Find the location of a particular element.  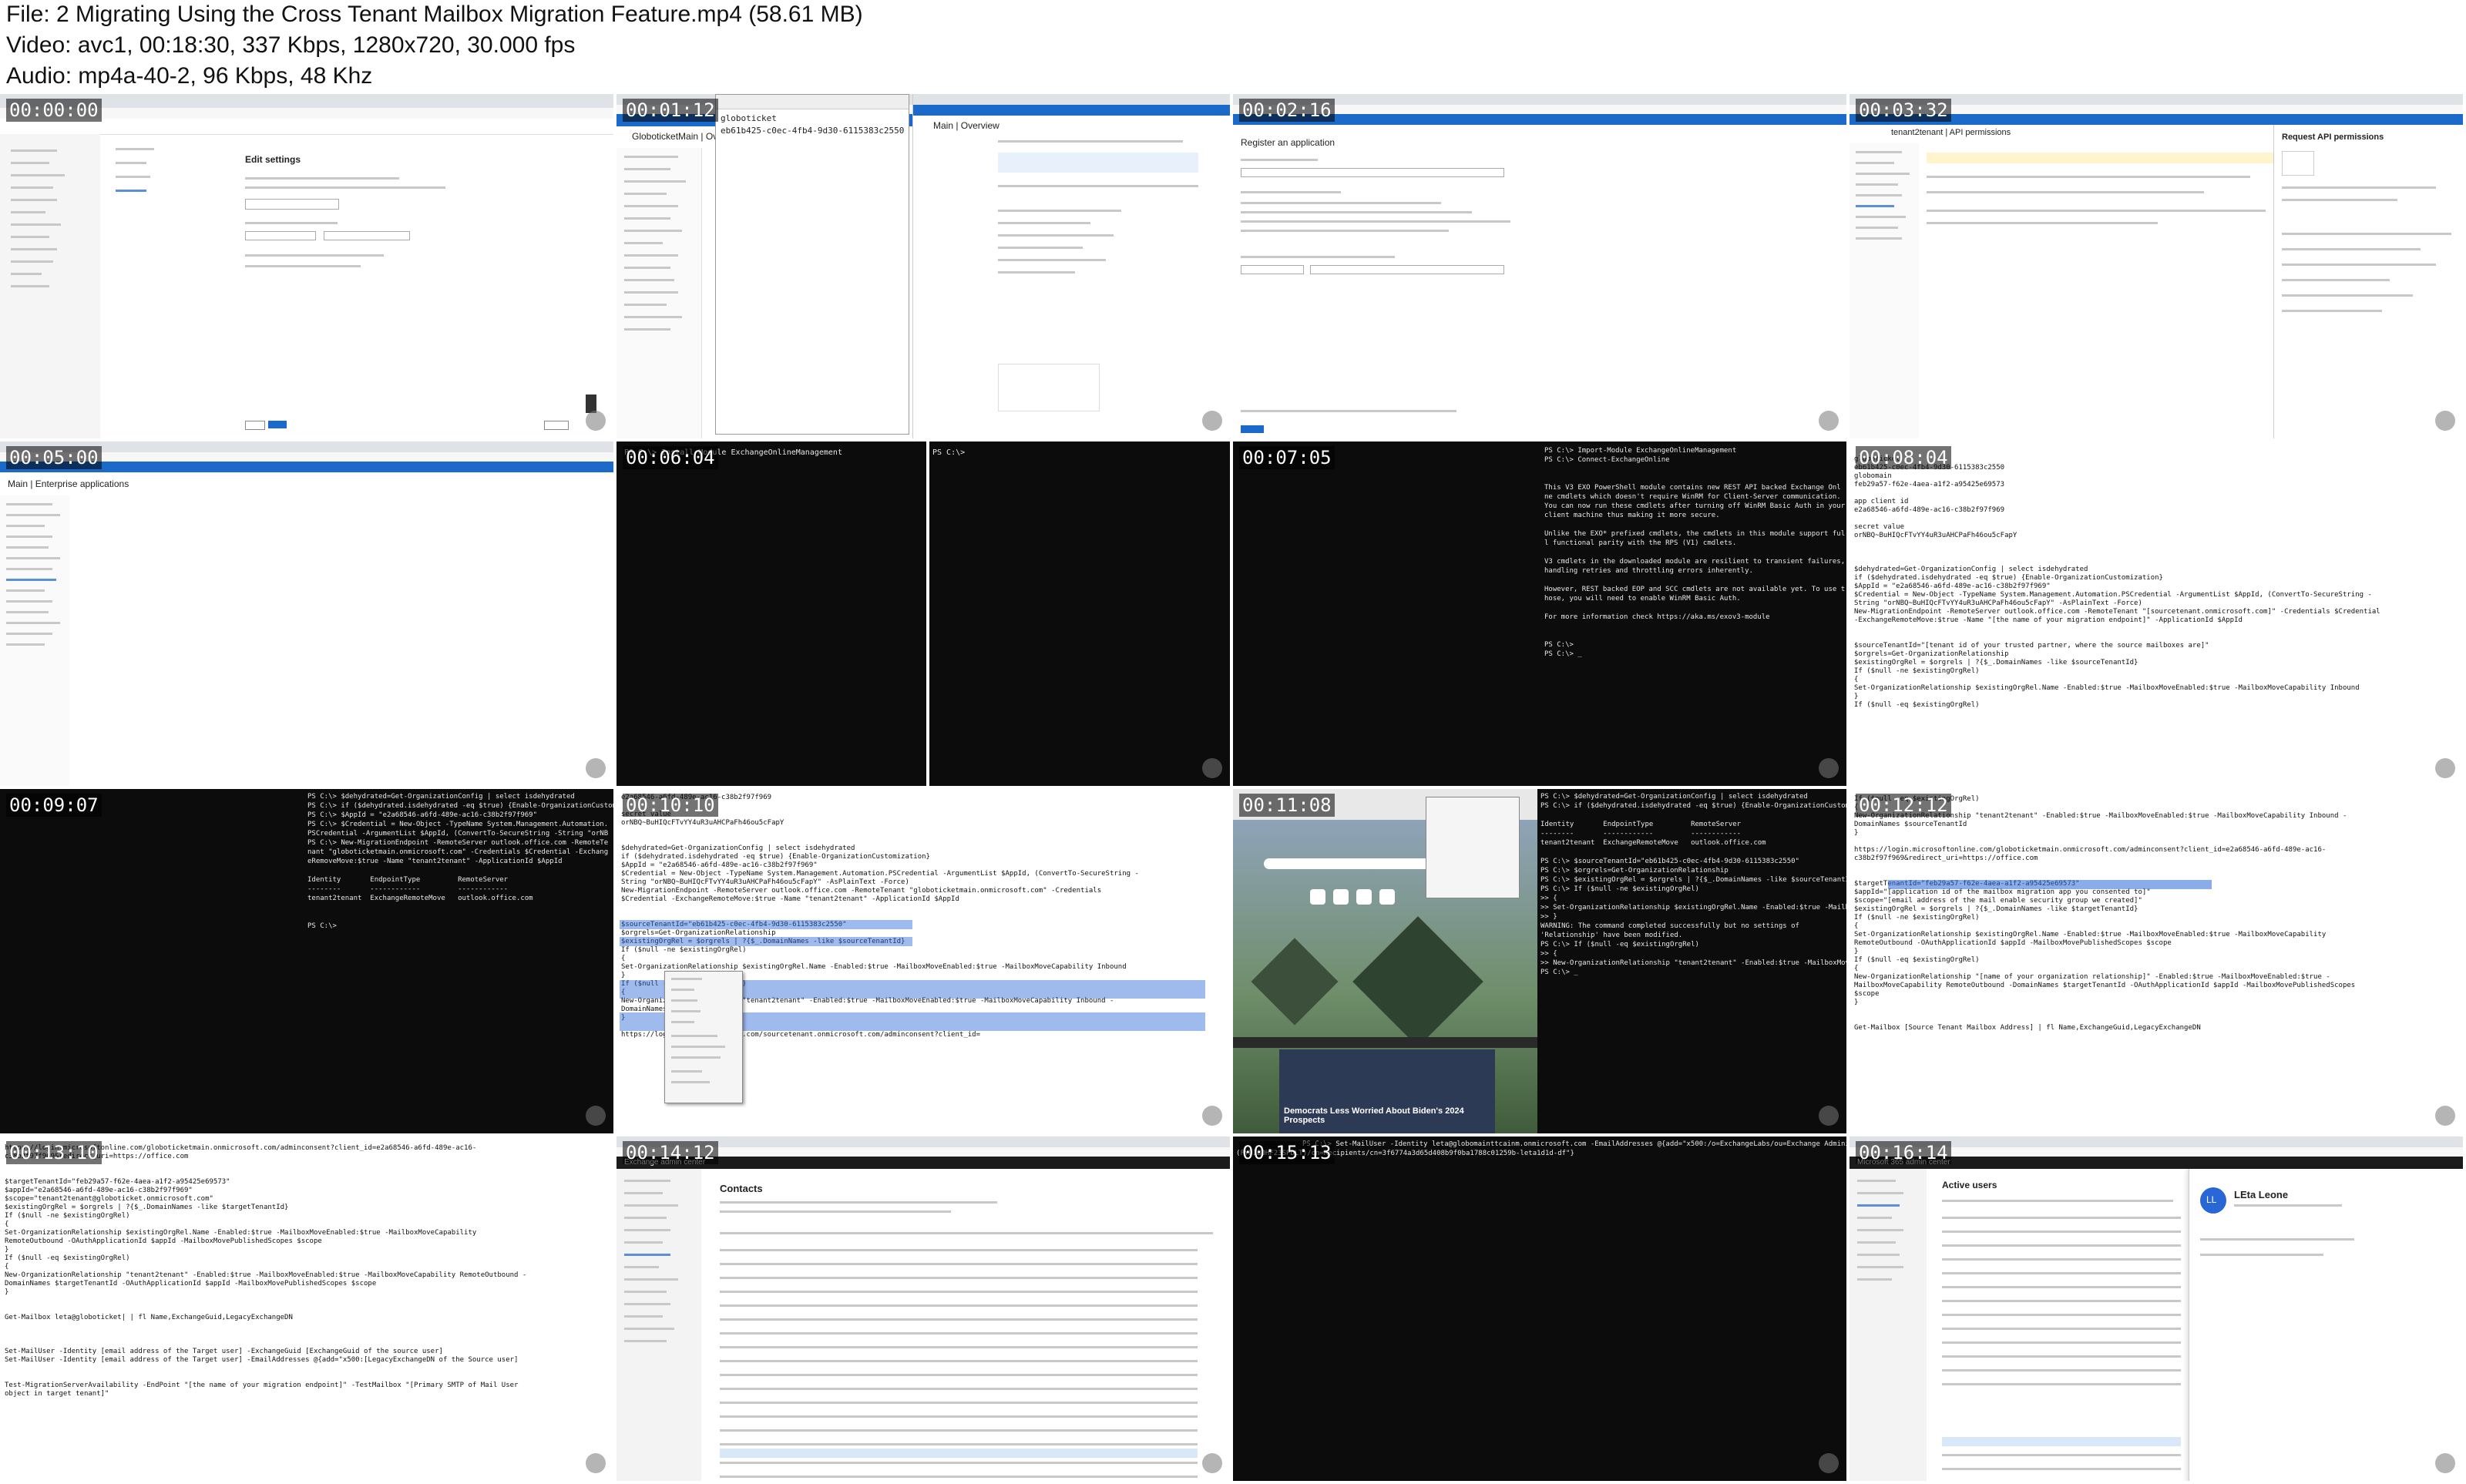

user-name: LEta Leone is located at coordinates (2261, 1194).